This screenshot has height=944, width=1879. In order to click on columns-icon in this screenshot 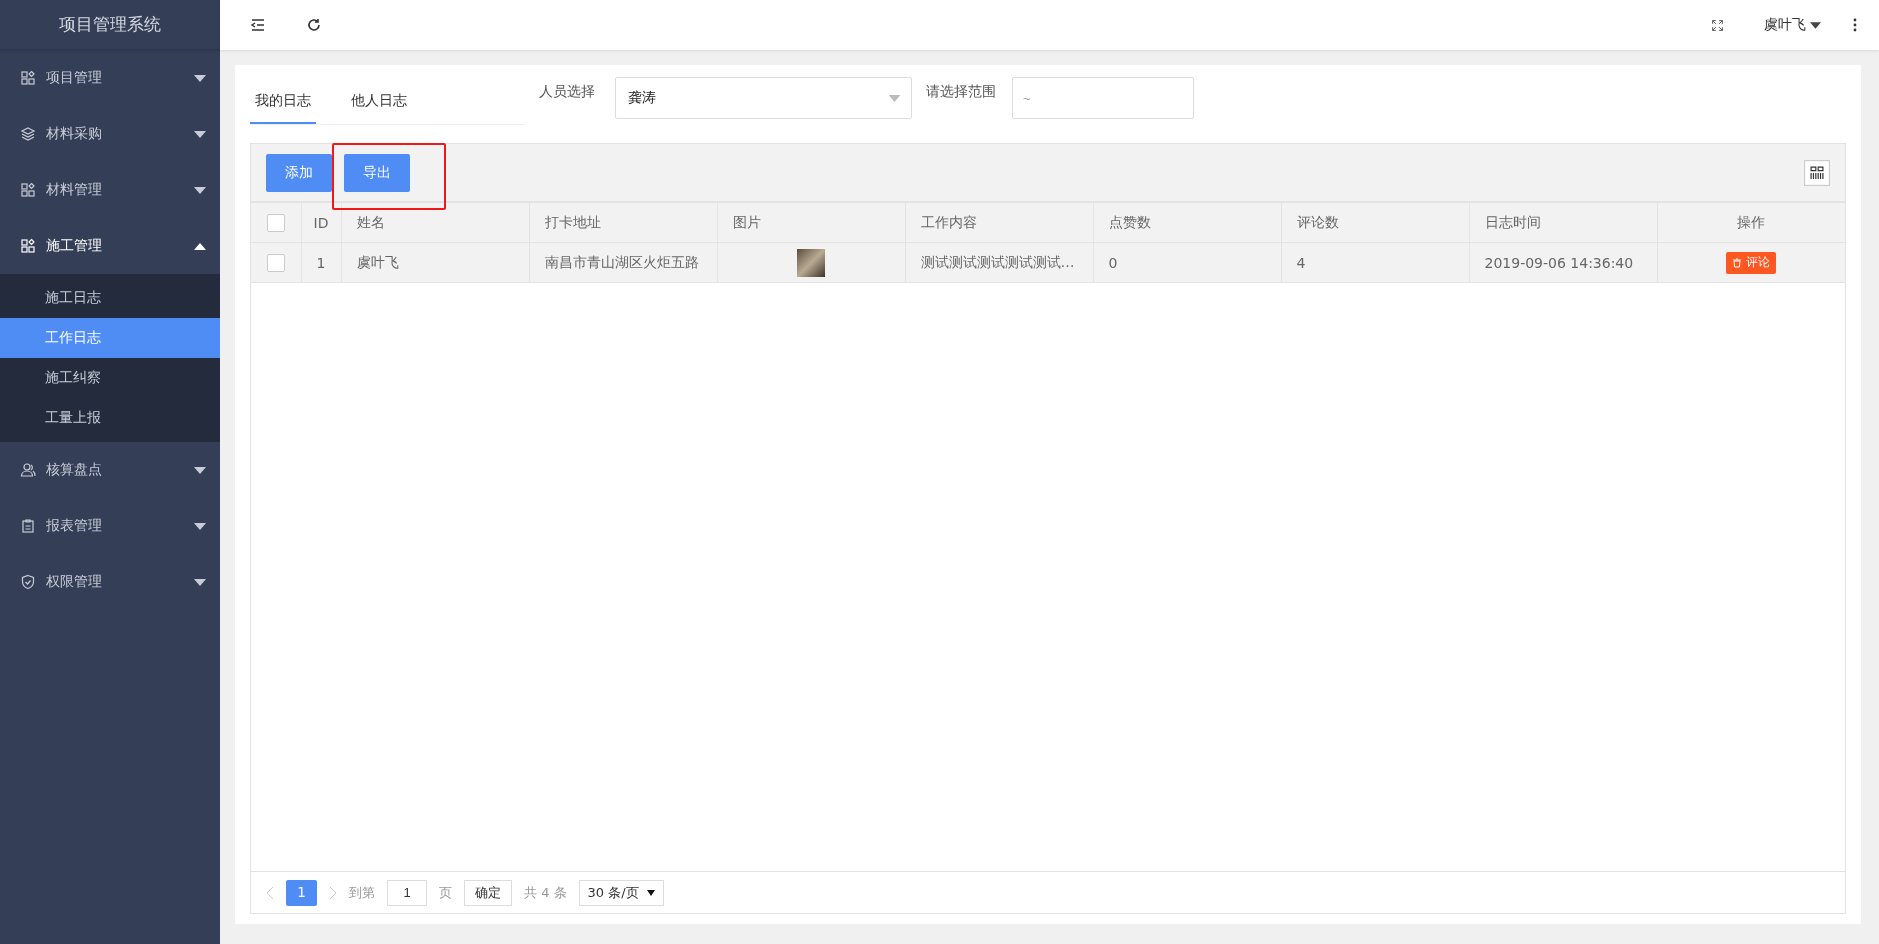, I will do `click(1817, 172)`.